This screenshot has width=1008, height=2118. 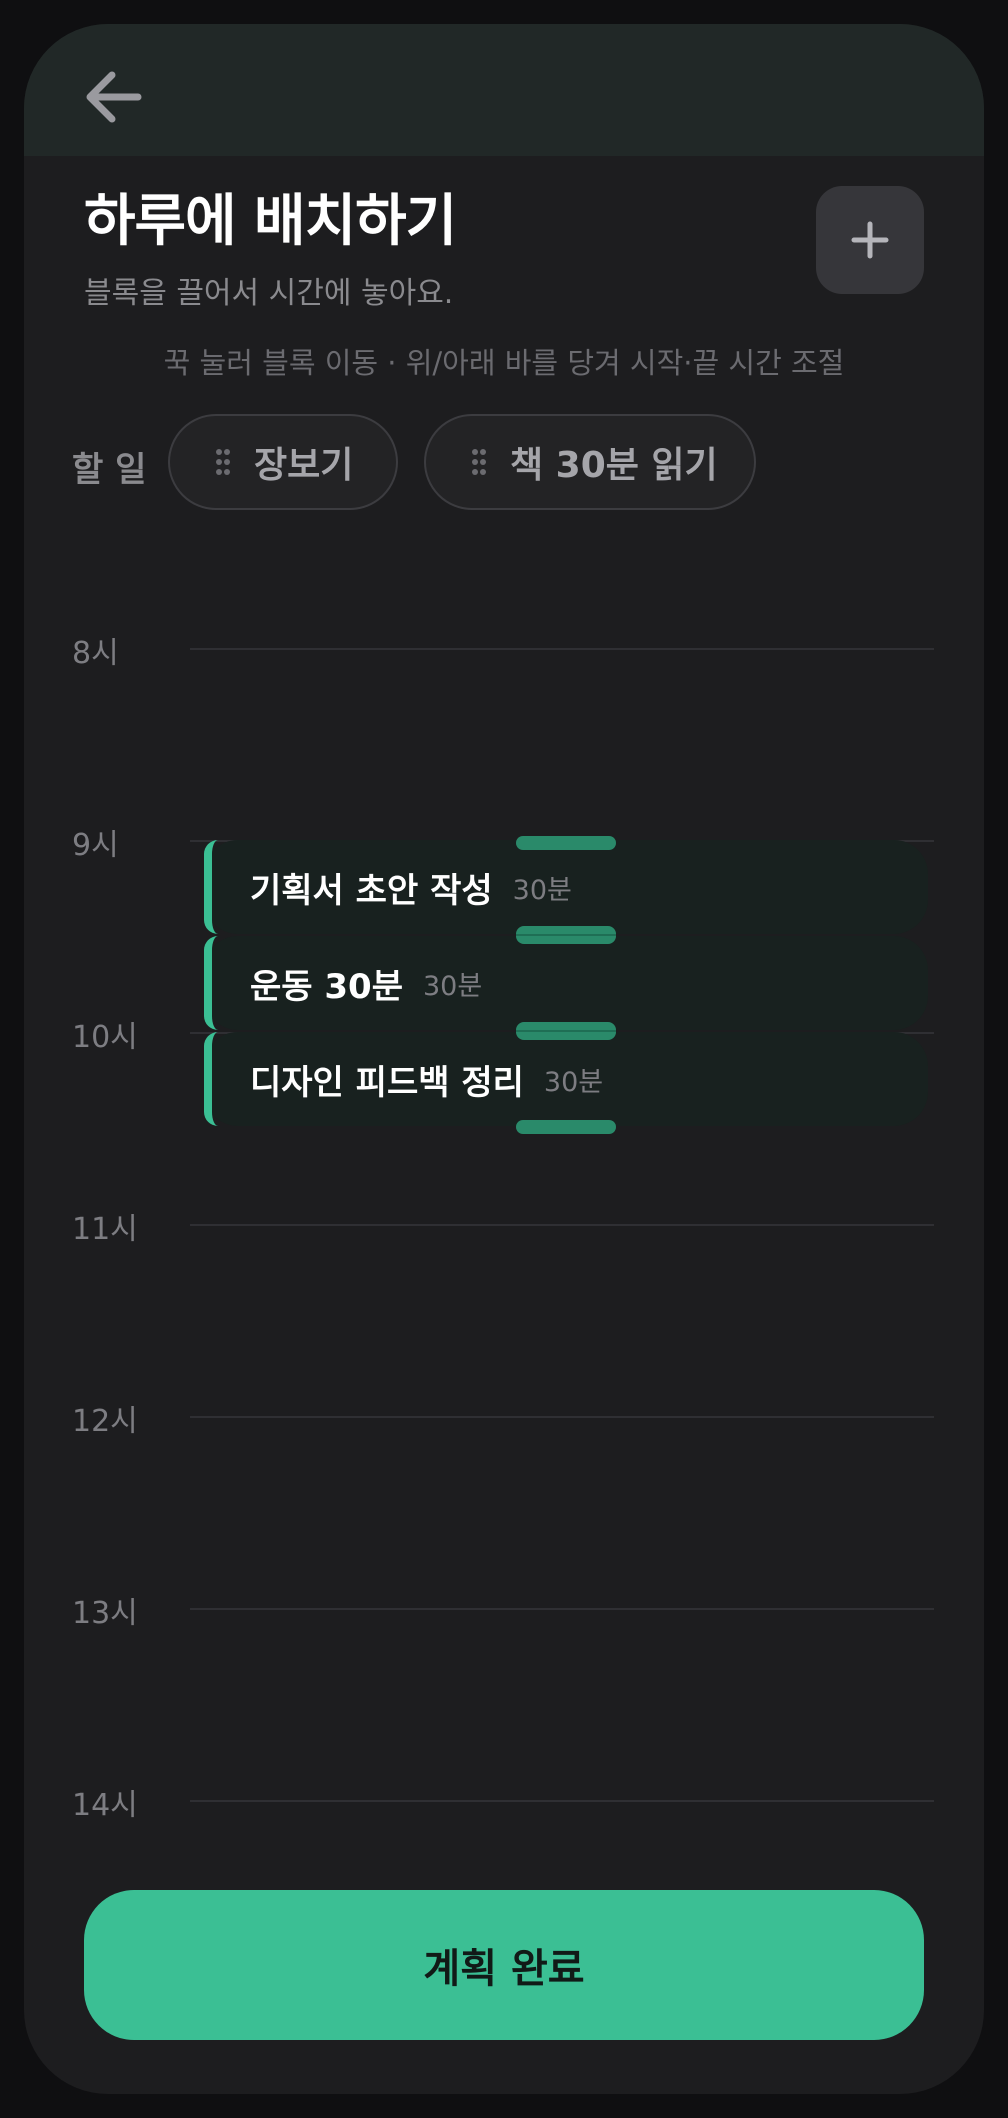 I want to click on schedule-block: 디자인 피드백 정리 30분, so click(x=566, y=1079).